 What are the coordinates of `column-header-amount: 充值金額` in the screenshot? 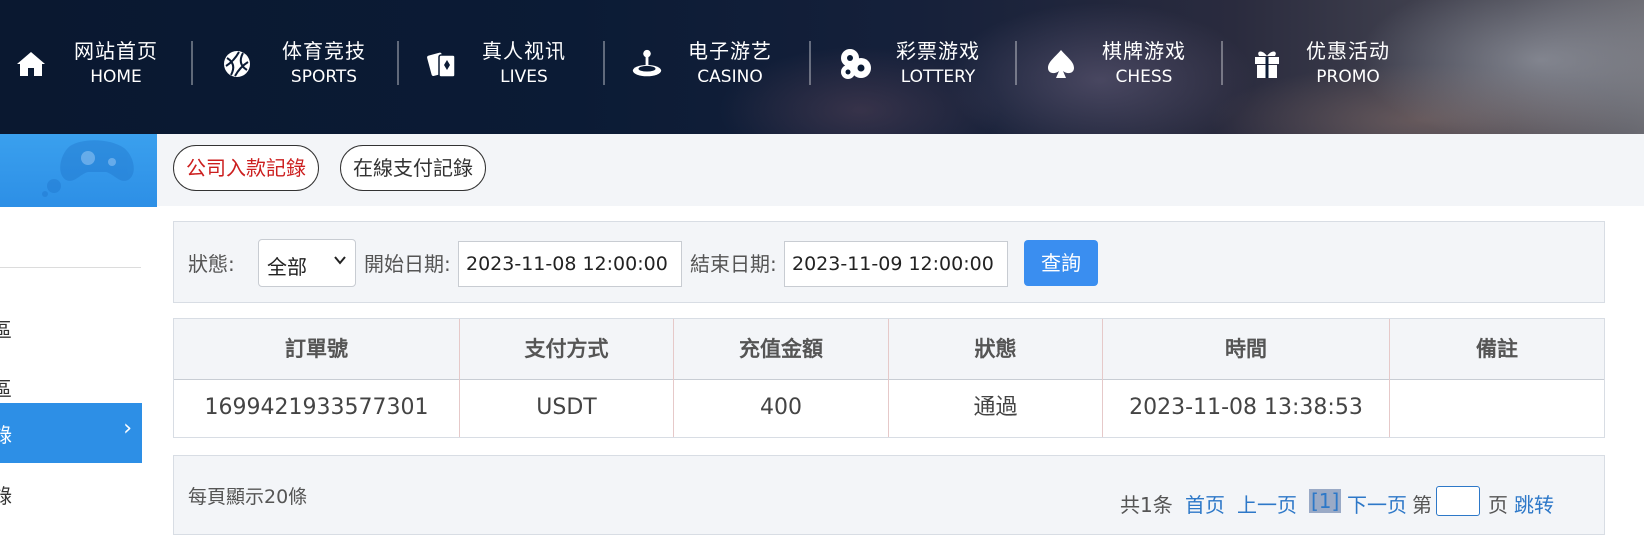 It's located at (781, 349).